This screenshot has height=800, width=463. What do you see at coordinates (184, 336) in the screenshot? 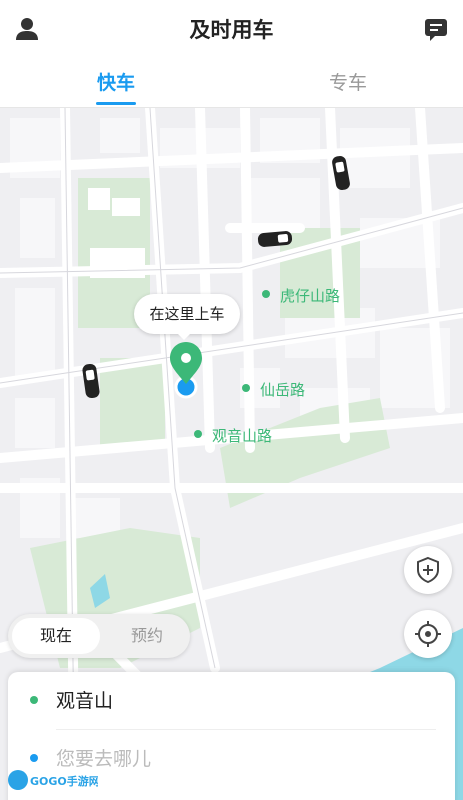
I see `pickup-bubble-tail` at bounding box center [184, 336].